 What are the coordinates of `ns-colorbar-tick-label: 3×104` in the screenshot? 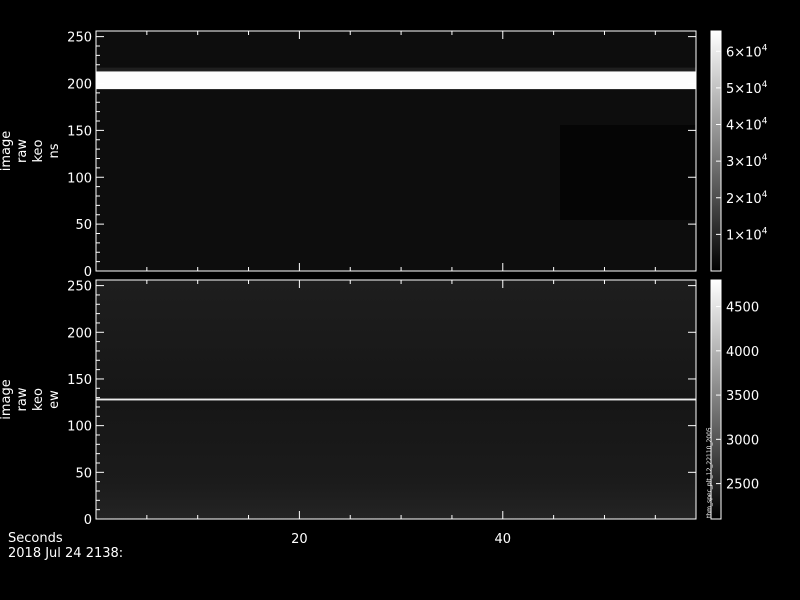 It's located at (747, 161).